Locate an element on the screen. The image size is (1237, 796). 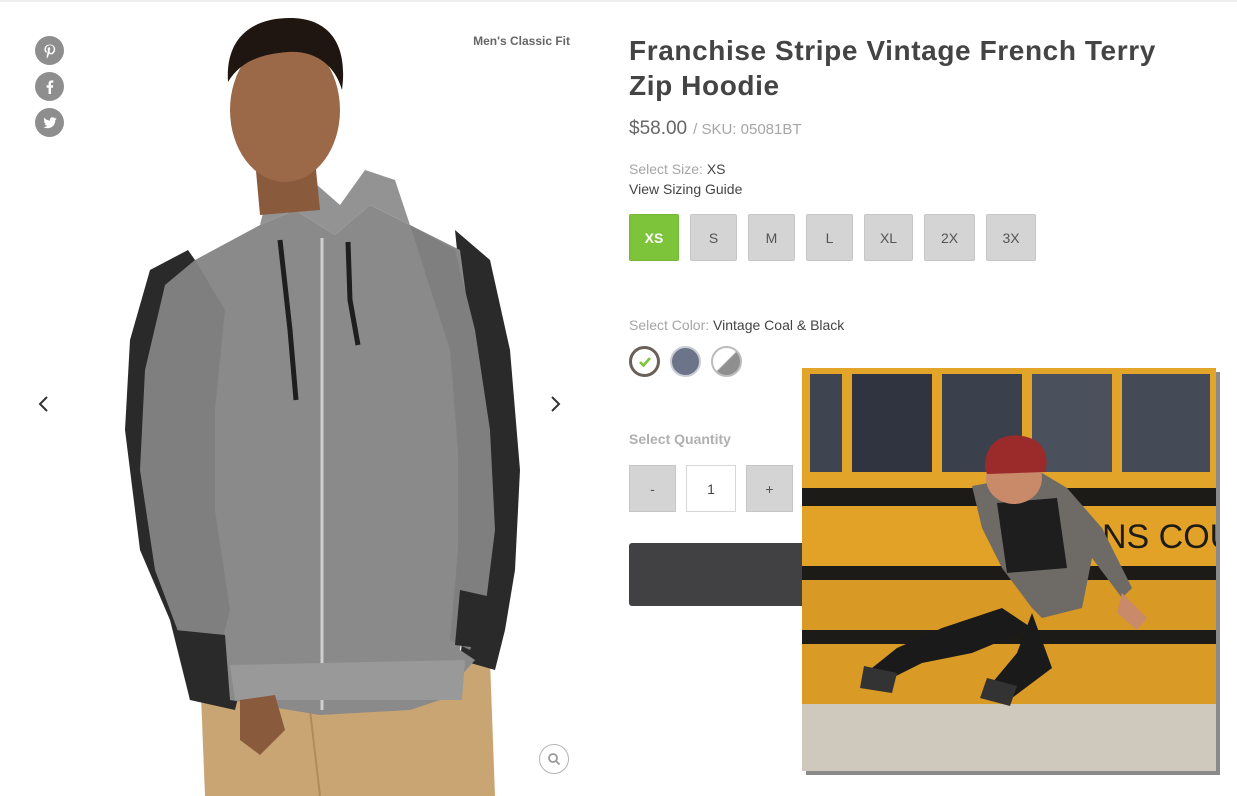
quantity-input is located at coordinates (711, 488).